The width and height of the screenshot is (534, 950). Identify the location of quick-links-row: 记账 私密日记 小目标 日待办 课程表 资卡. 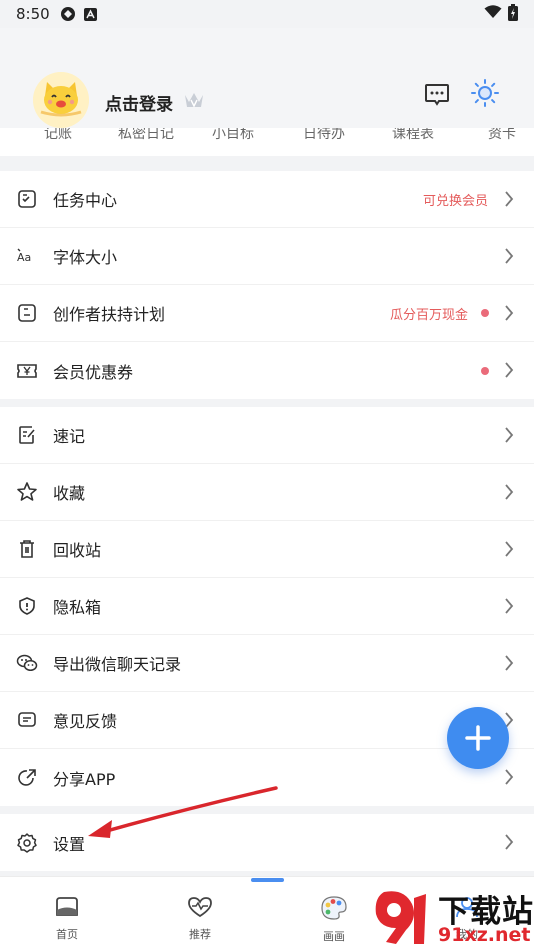
(267, 142).